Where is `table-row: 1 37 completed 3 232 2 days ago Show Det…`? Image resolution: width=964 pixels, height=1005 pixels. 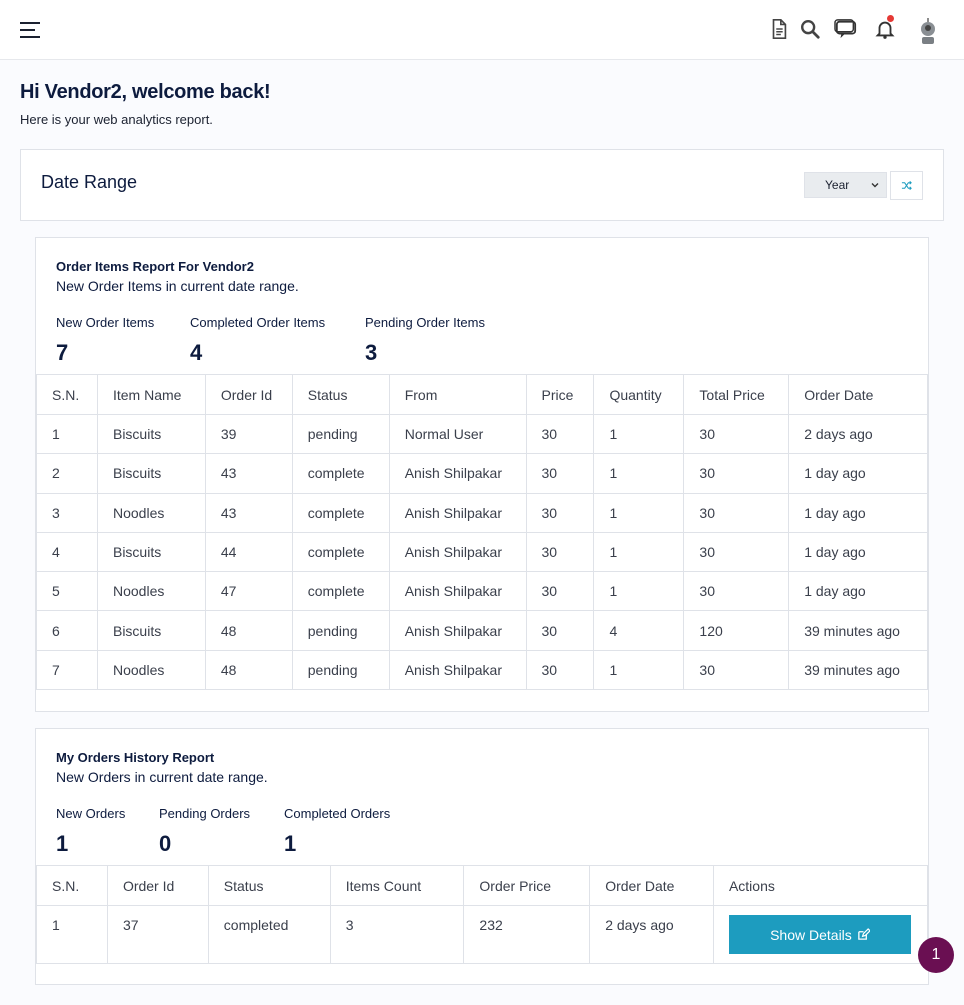
table-row: 1 37 completed 3 232 2 days ago Show Det… is located at coordinates (482, 934).